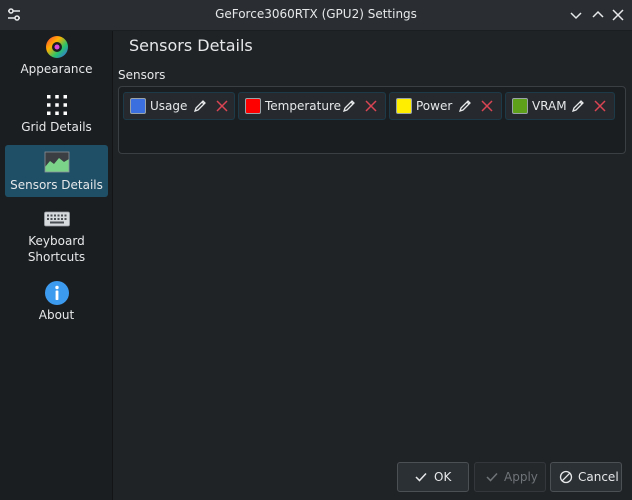 The width and height of the screenshot is (632, 500). What do you see at coordinates (56, 293) in the screenshot?
I see `info-icon` at bounding box center [56, 293].